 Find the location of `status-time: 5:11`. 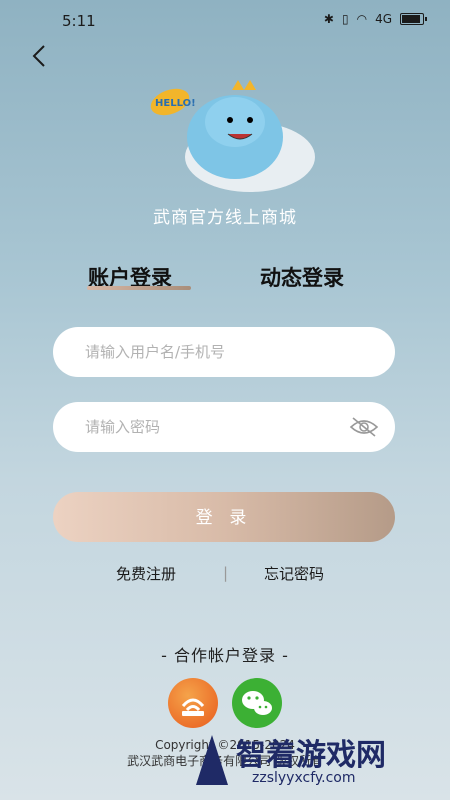

status-time: 5:11 is located at coordinates (79, 21).